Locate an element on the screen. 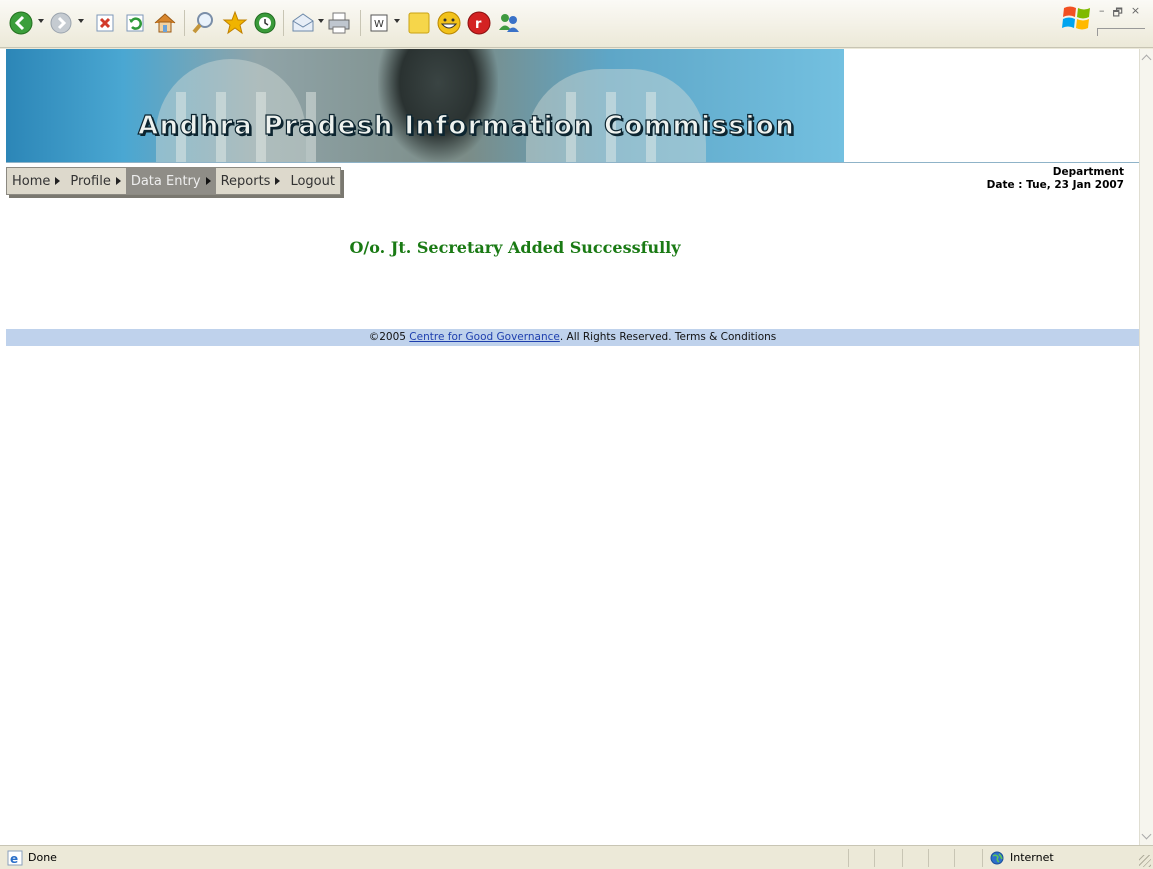  refresh-button is located at coordinates (135, 23).